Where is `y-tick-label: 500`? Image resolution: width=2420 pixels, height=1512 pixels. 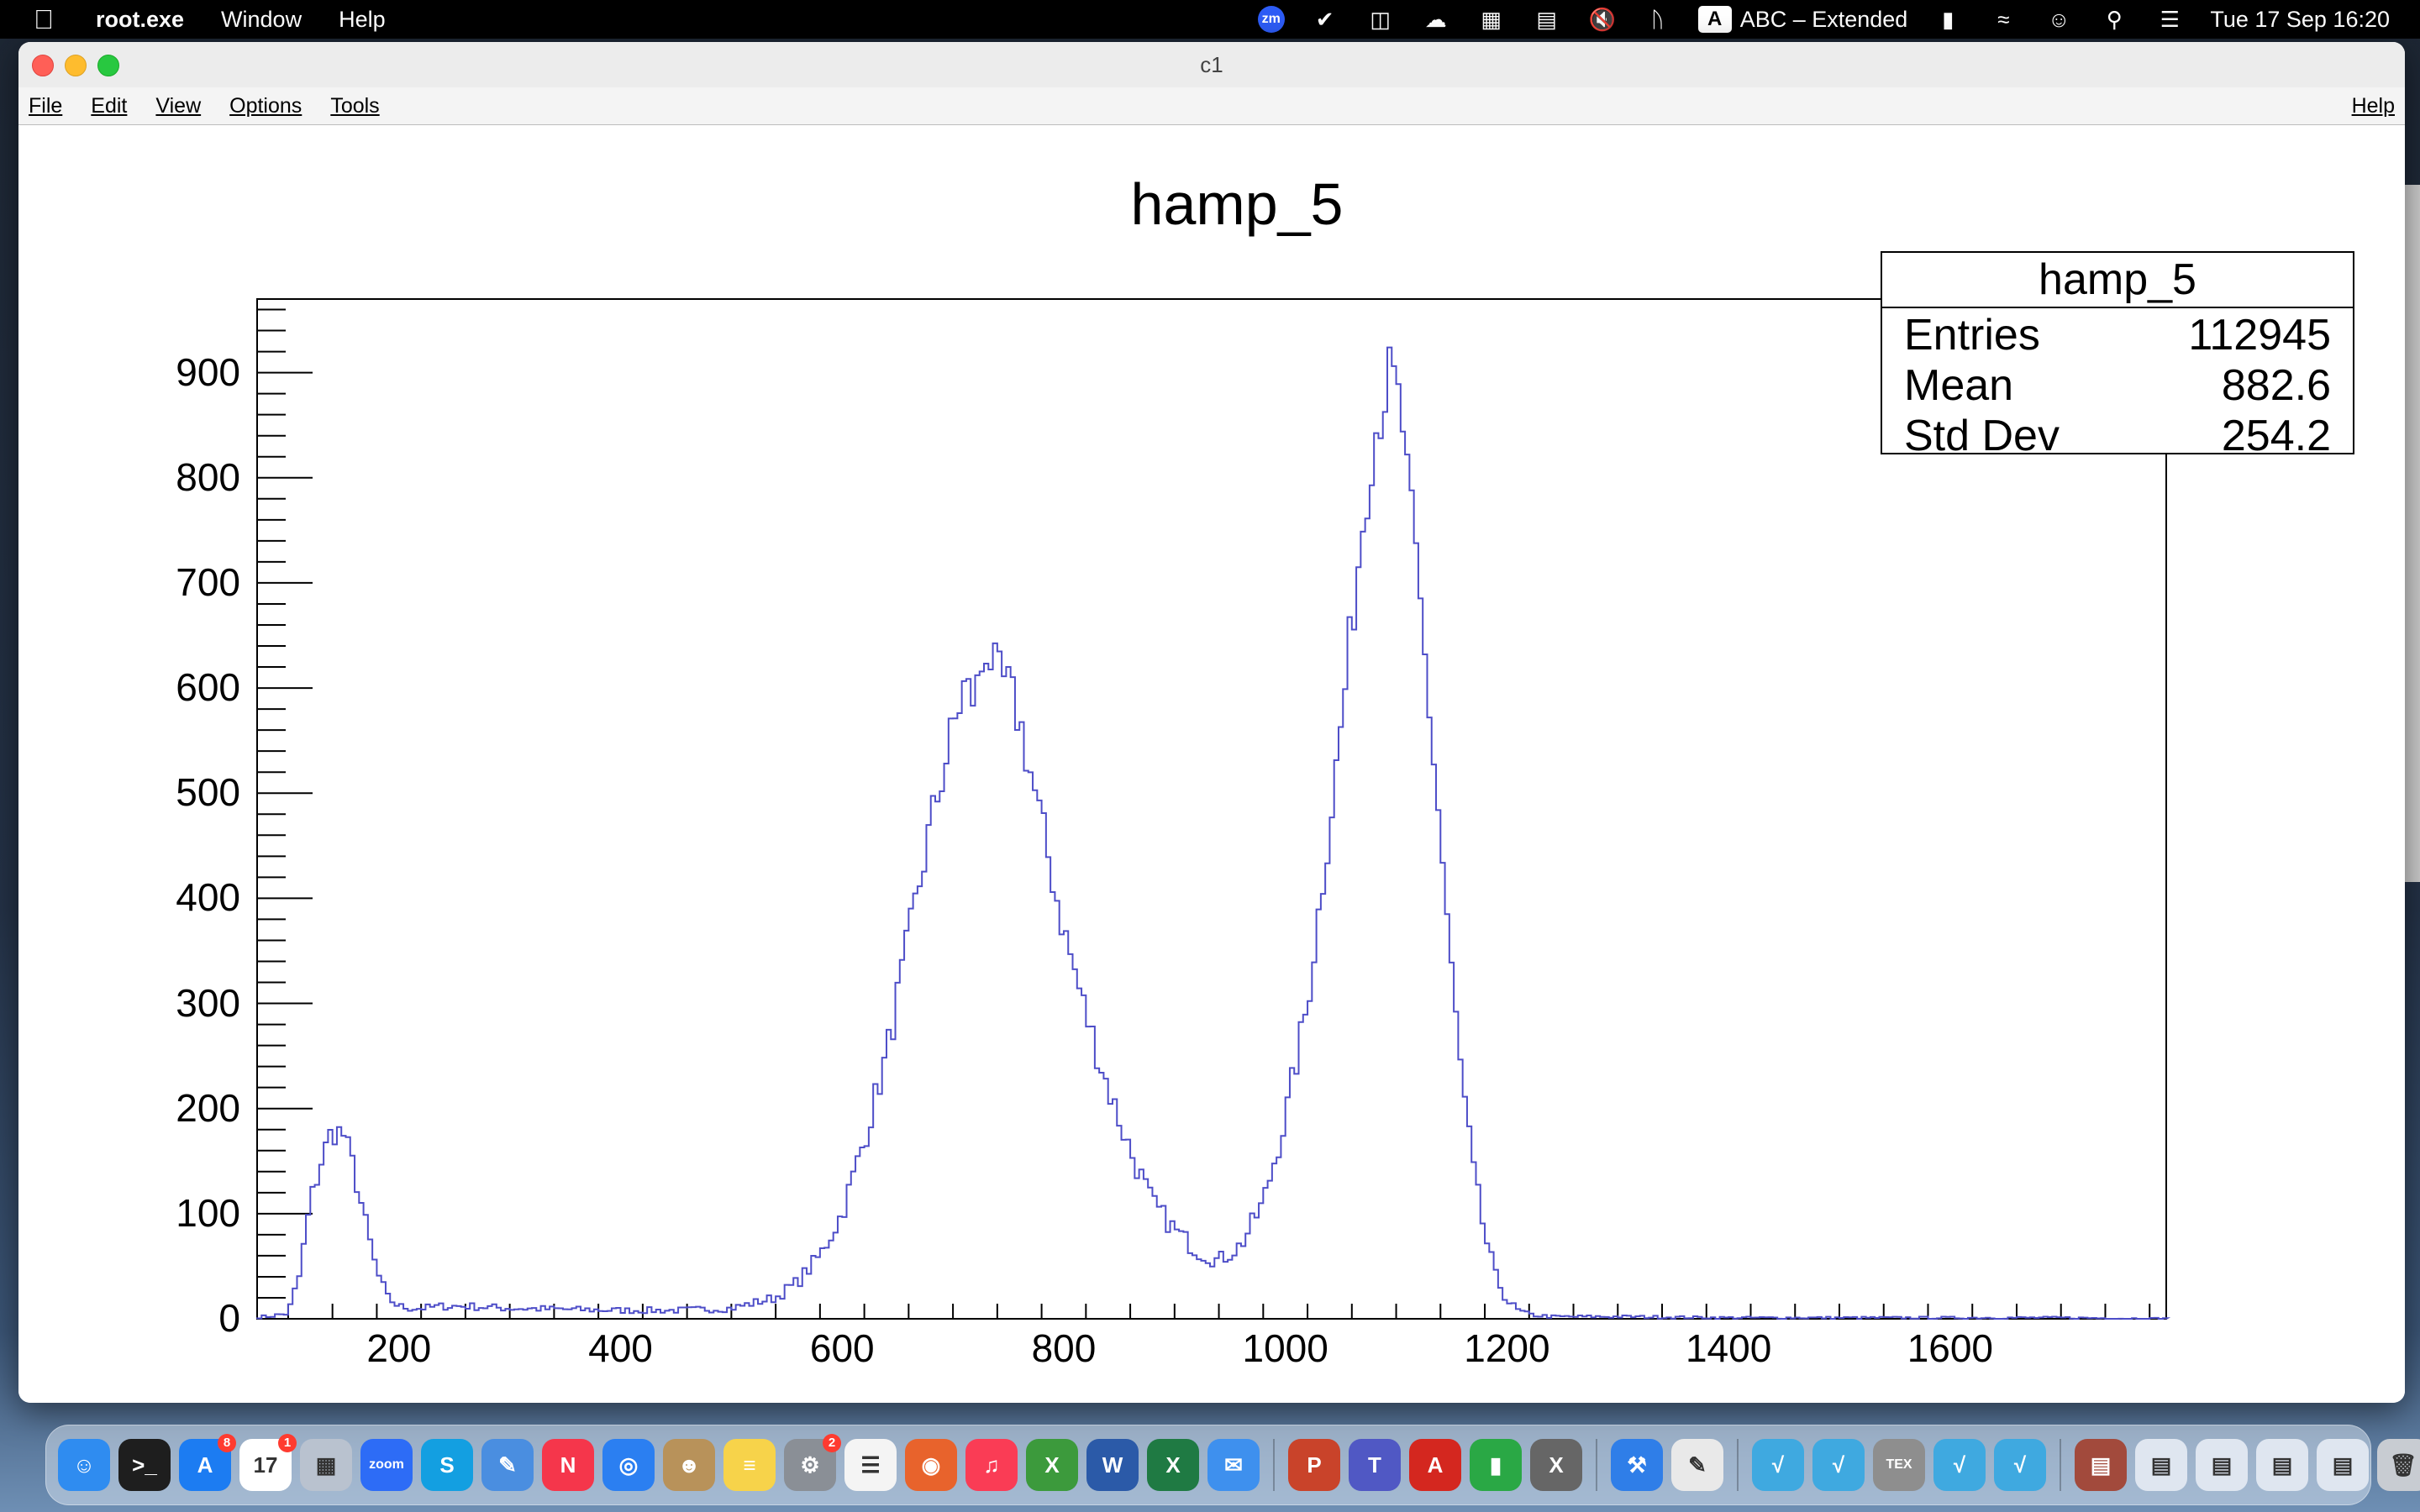
y-tick-label: 500 is located at coordinates (208, 792).